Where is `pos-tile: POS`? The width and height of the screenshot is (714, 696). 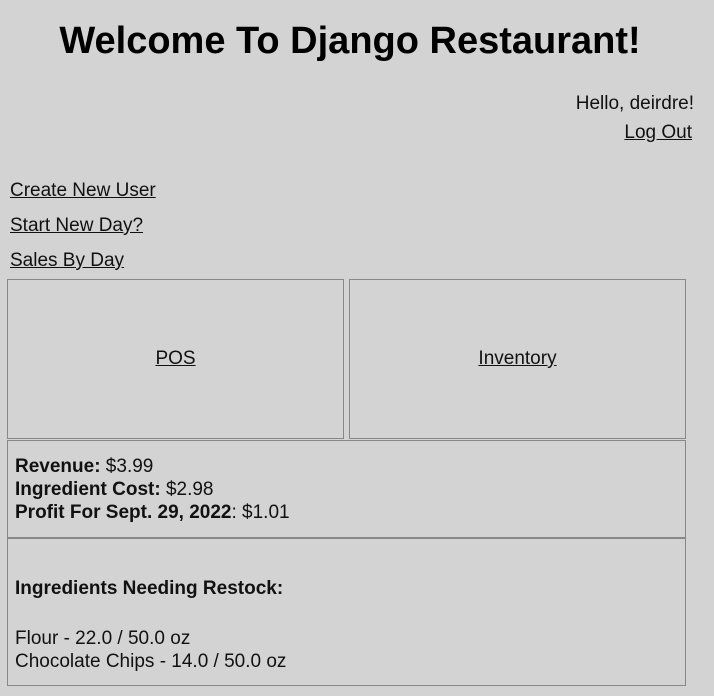
pos-tile: POS is located at coordinates (175, 359).